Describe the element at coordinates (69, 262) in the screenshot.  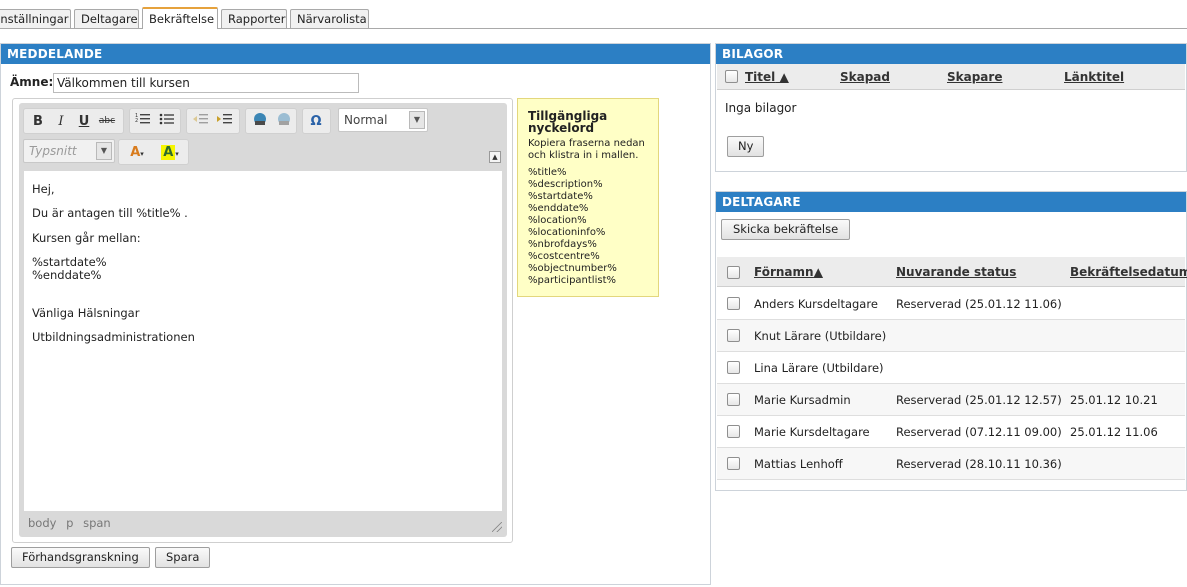
I see `body-line: %startdate%` at that location.